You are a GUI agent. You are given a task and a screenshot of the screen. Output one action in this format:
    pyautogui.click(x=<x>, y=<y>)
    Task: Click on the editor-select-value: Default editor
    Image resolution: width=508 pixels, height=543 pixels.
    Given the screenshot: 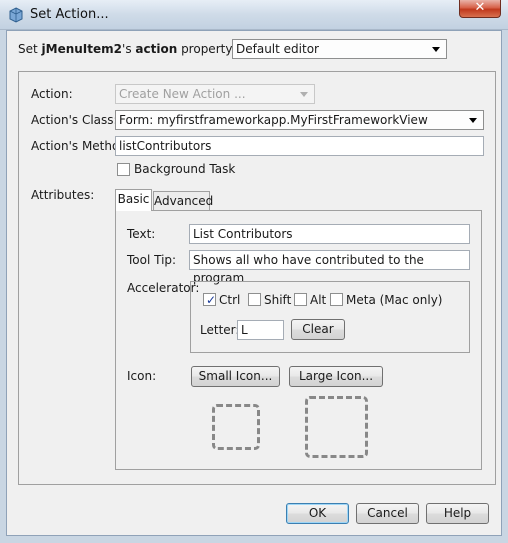 What is the action you would take?
    pyautogui.click(x=277, y=49)
    